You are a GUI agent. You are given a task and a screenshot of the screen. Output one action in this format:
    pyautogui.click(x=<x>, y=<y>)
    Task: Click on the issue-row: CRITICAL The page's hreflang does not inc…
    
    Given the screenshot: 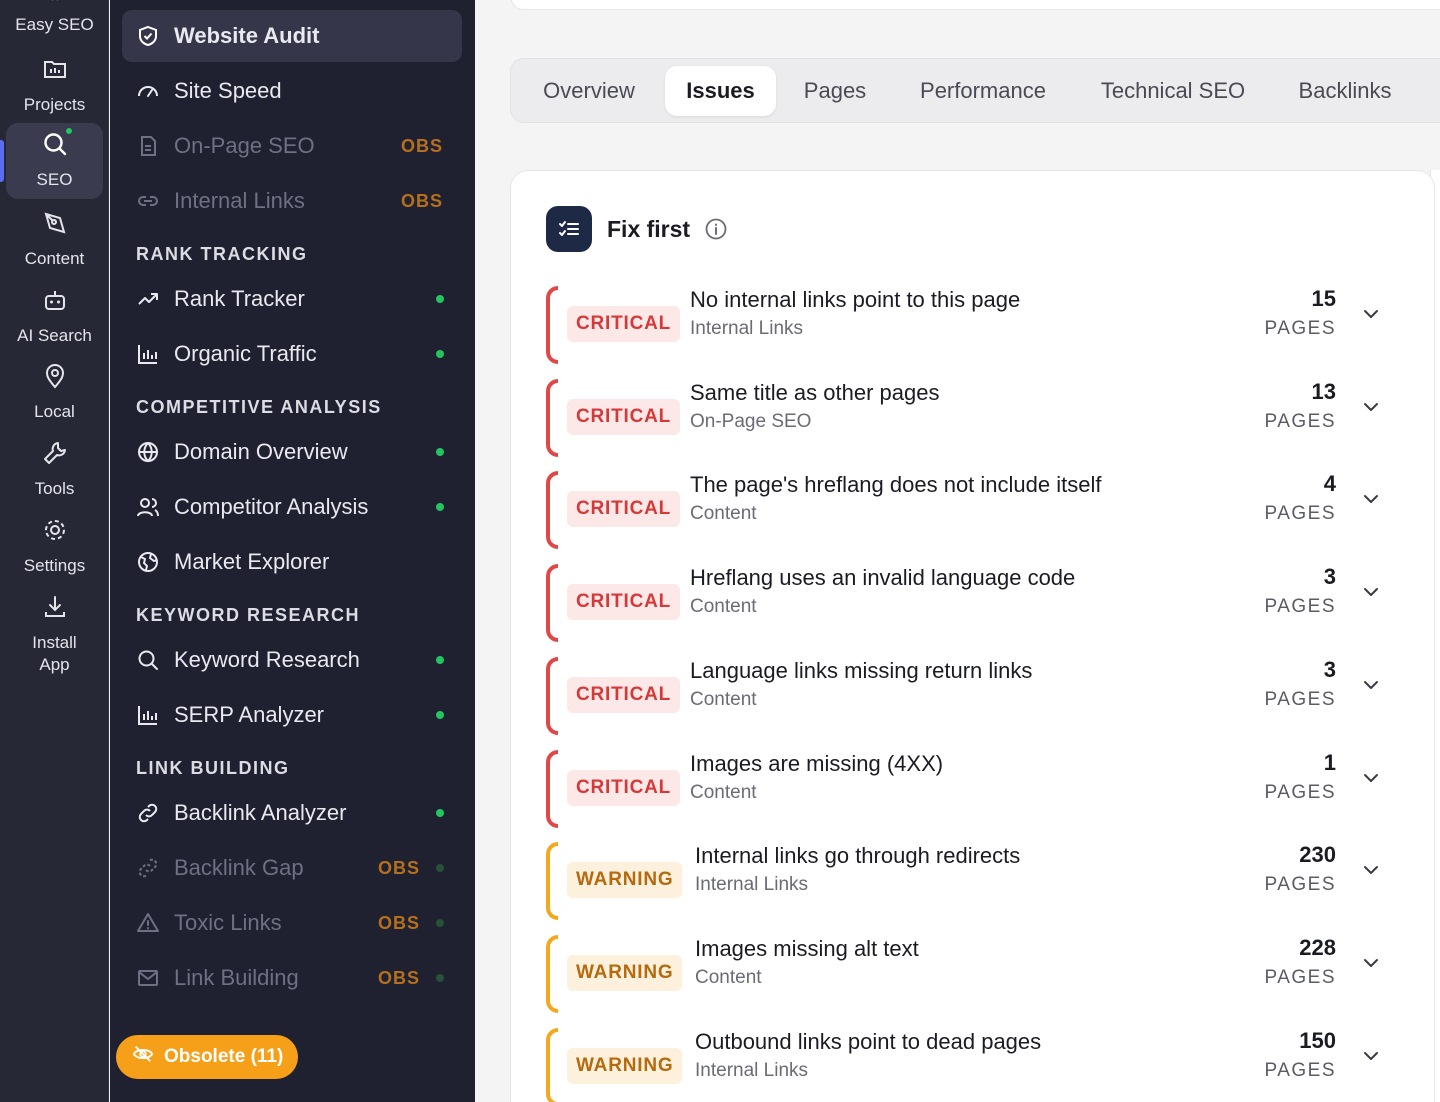 What is the action you would take?
    pyautogui.click(x=966, y=510)
    